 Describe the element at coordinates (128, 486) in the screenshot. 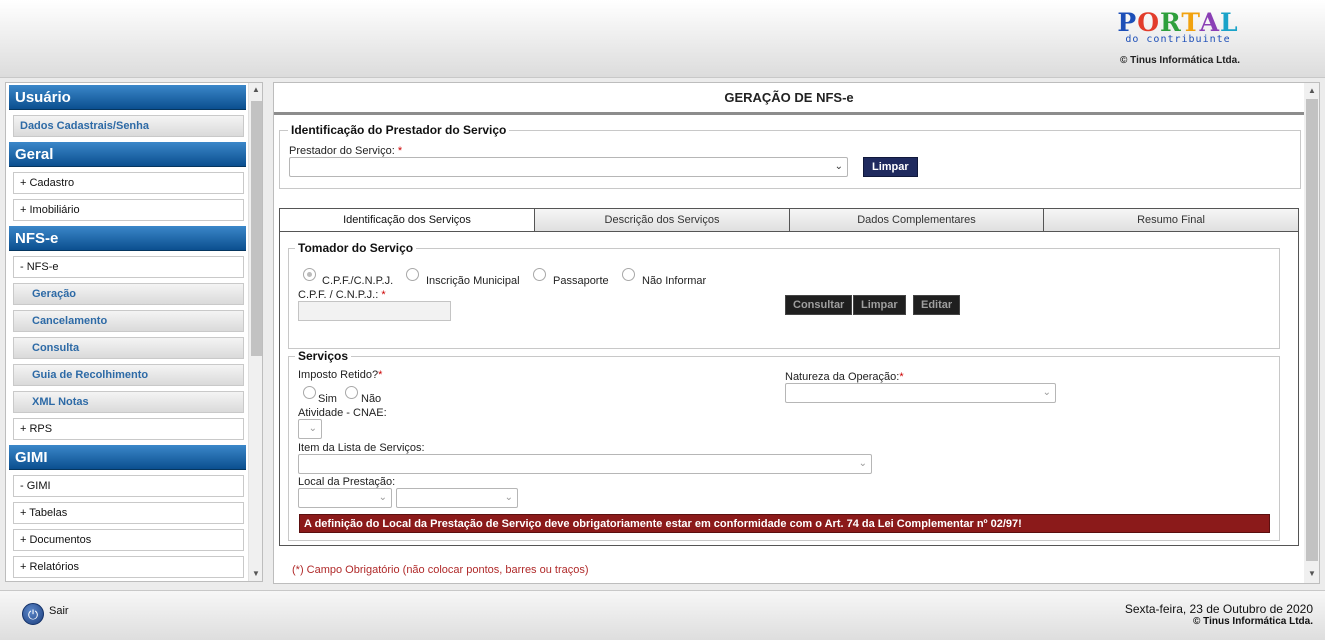

I see `sidebar-item-gimi: - GIMI` at that location.